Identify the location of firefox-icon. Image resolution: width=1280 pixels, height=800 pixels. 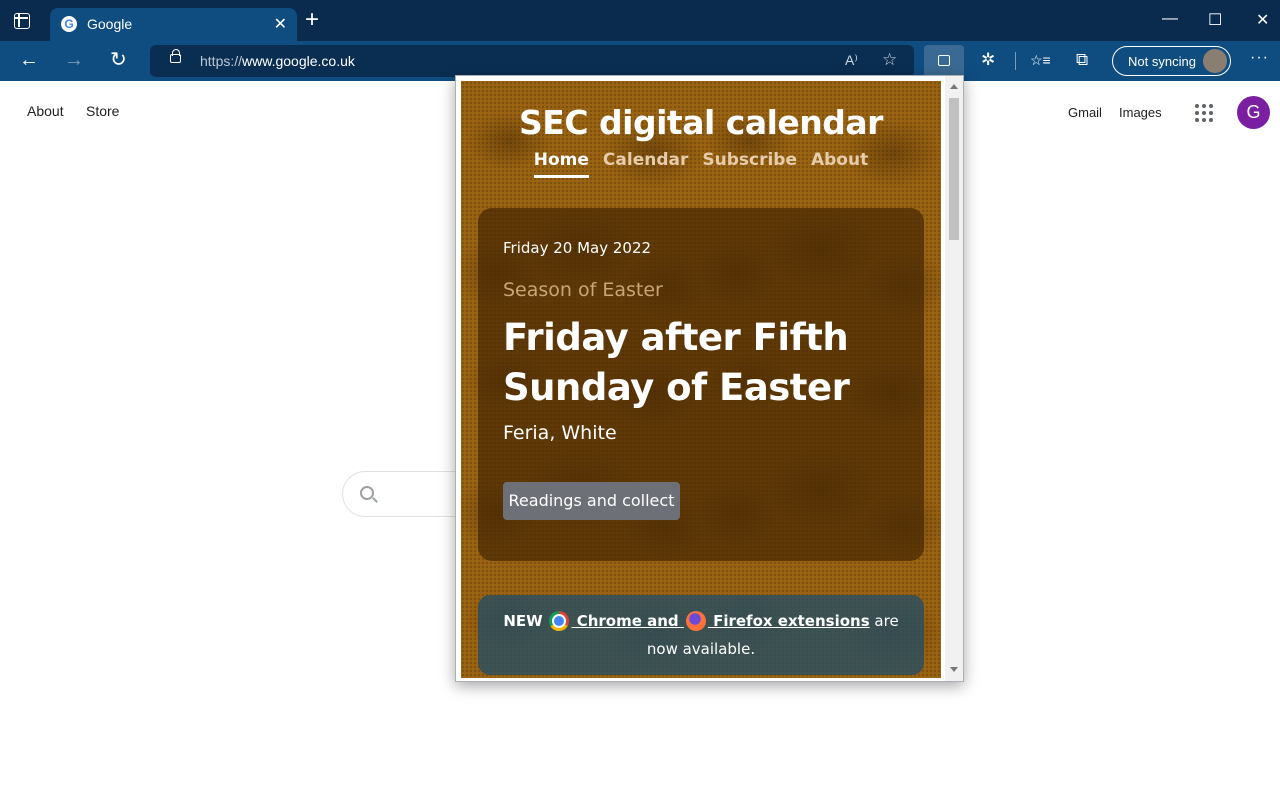
(695, 621).